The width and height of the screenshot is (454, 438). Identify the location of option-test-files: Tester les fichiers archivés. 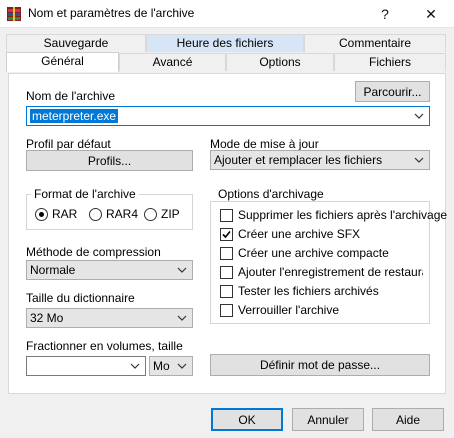
(299, 291).